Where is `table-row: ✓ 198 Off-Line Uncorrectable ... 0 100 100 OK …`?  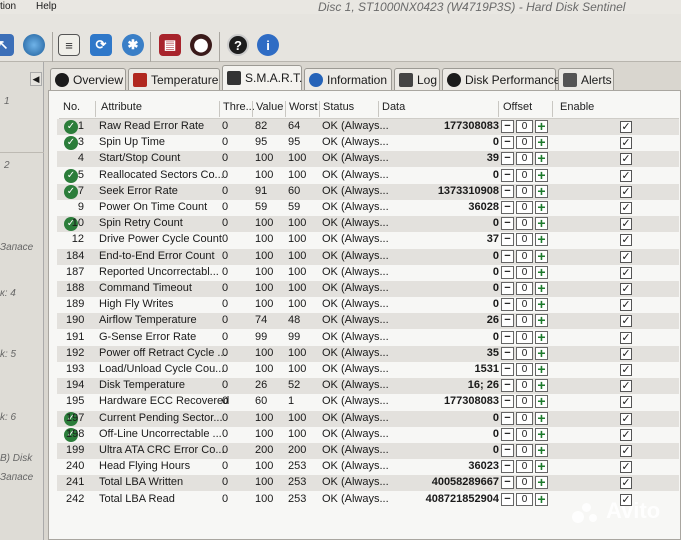 table-row: ✓ 198 Off-Line Uncorrectable ... 0 100 100 OK … is located at coordinates (368, 435).